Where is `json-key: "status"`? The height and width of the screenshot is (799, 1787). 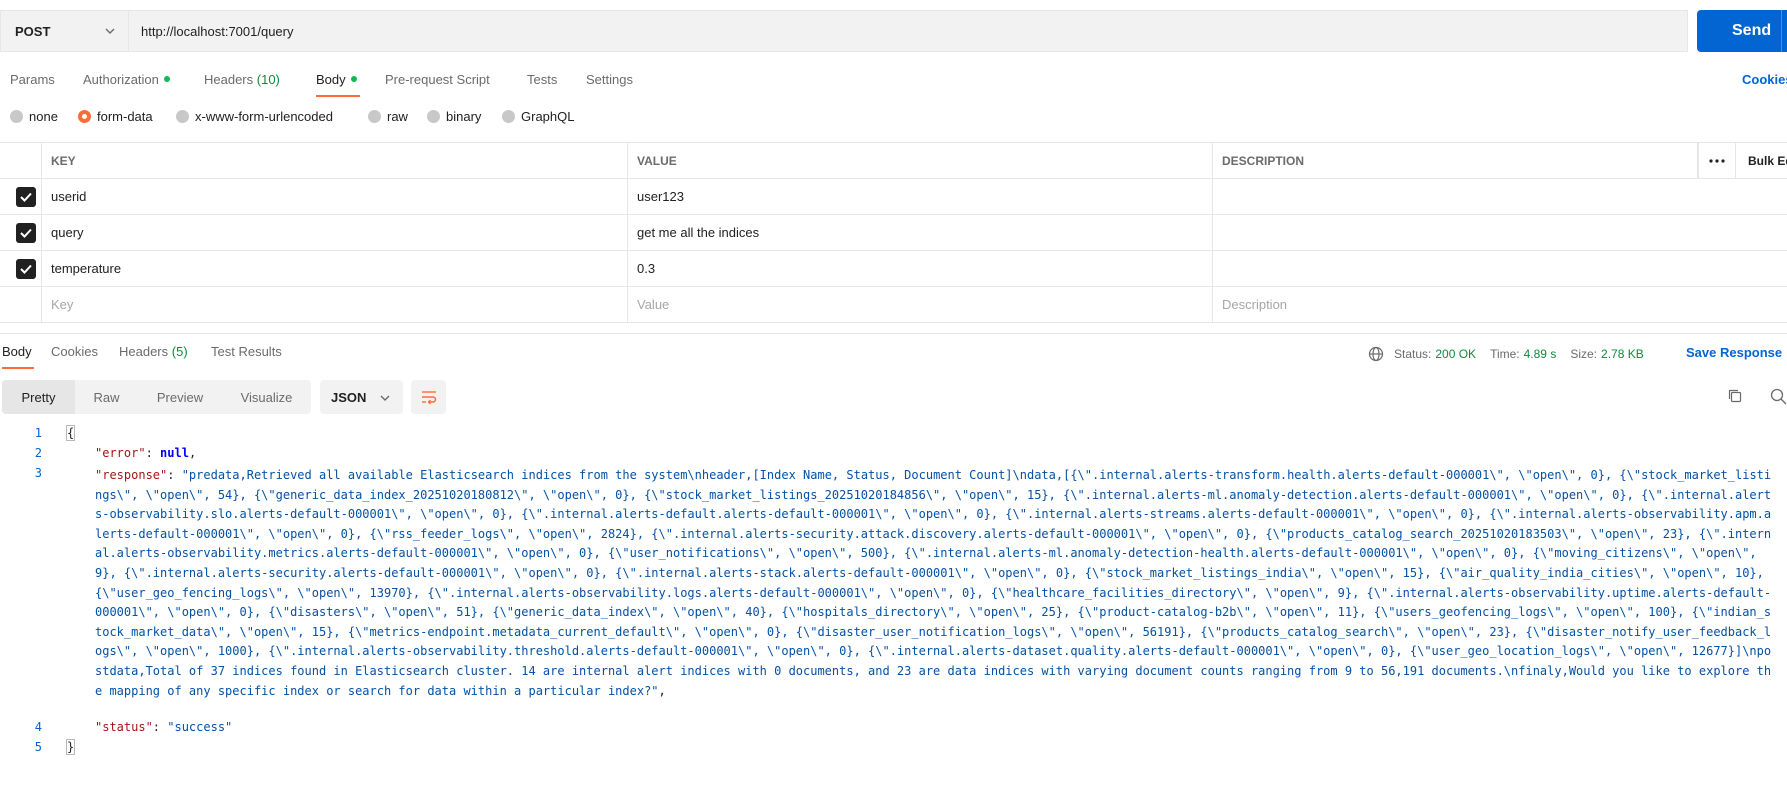 json-key: "status" is located at coordinates (124, 727).